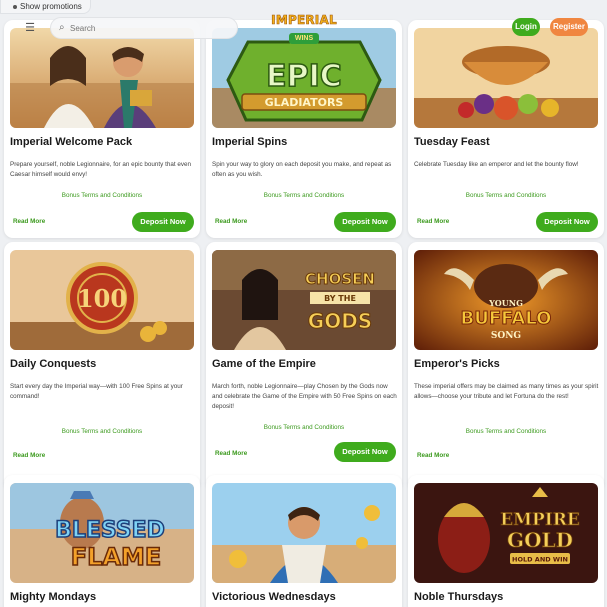  I want to click on image-caption-buffalo: BUFFALO, so click(506, 318).